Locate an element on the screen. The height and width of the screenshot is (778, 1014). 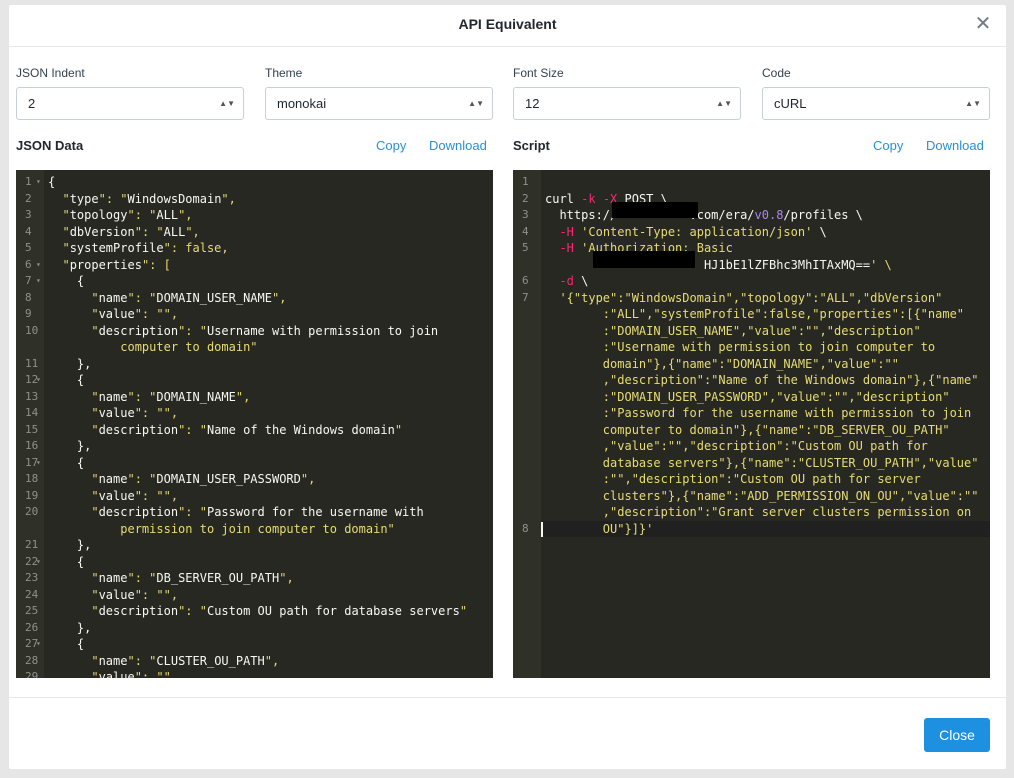
code-value: cURL is located at coordinates (790, 103).